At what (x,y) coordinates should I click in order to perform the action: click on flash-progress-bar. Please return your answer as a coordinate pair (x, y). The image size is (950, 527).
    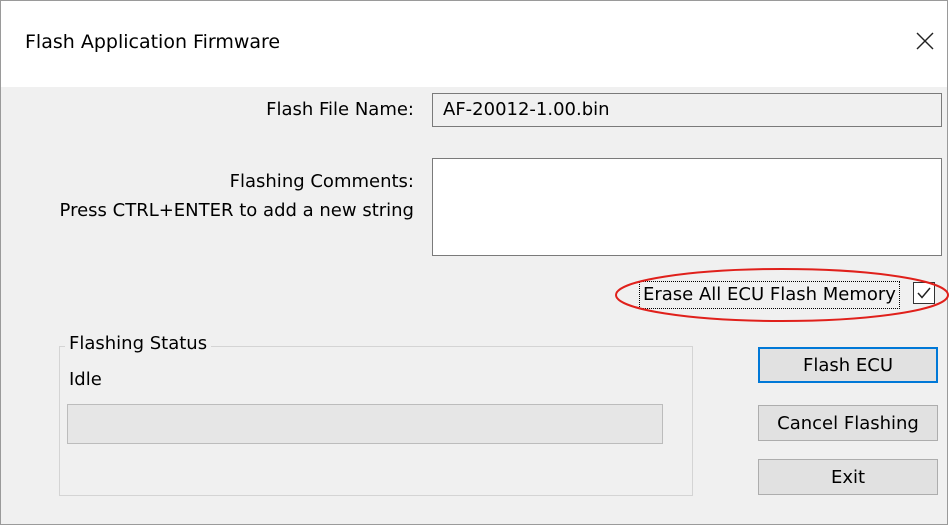
    Looking at the image, I should click on (365, 424).